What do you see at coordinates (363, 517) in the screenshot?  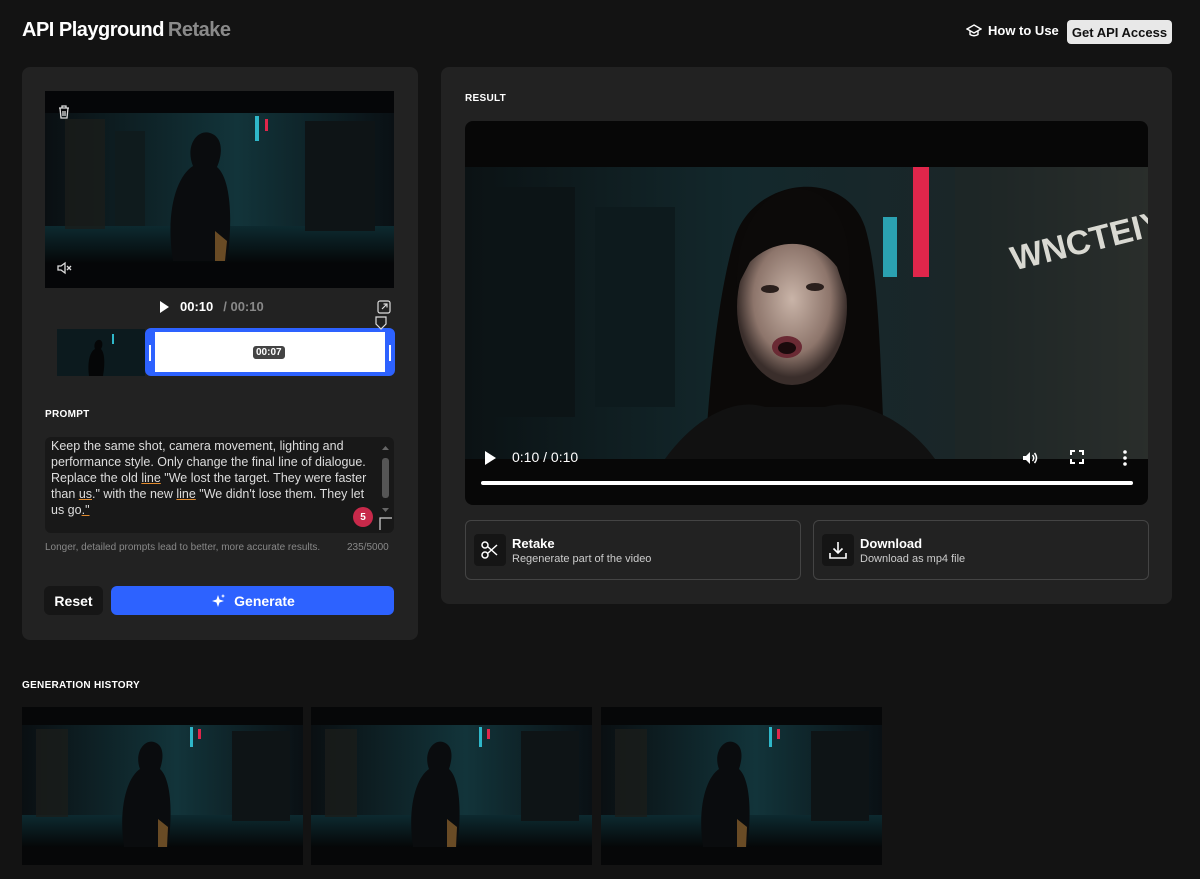 I see `issue-count-badge: 5` at bounding box center [363, 517].